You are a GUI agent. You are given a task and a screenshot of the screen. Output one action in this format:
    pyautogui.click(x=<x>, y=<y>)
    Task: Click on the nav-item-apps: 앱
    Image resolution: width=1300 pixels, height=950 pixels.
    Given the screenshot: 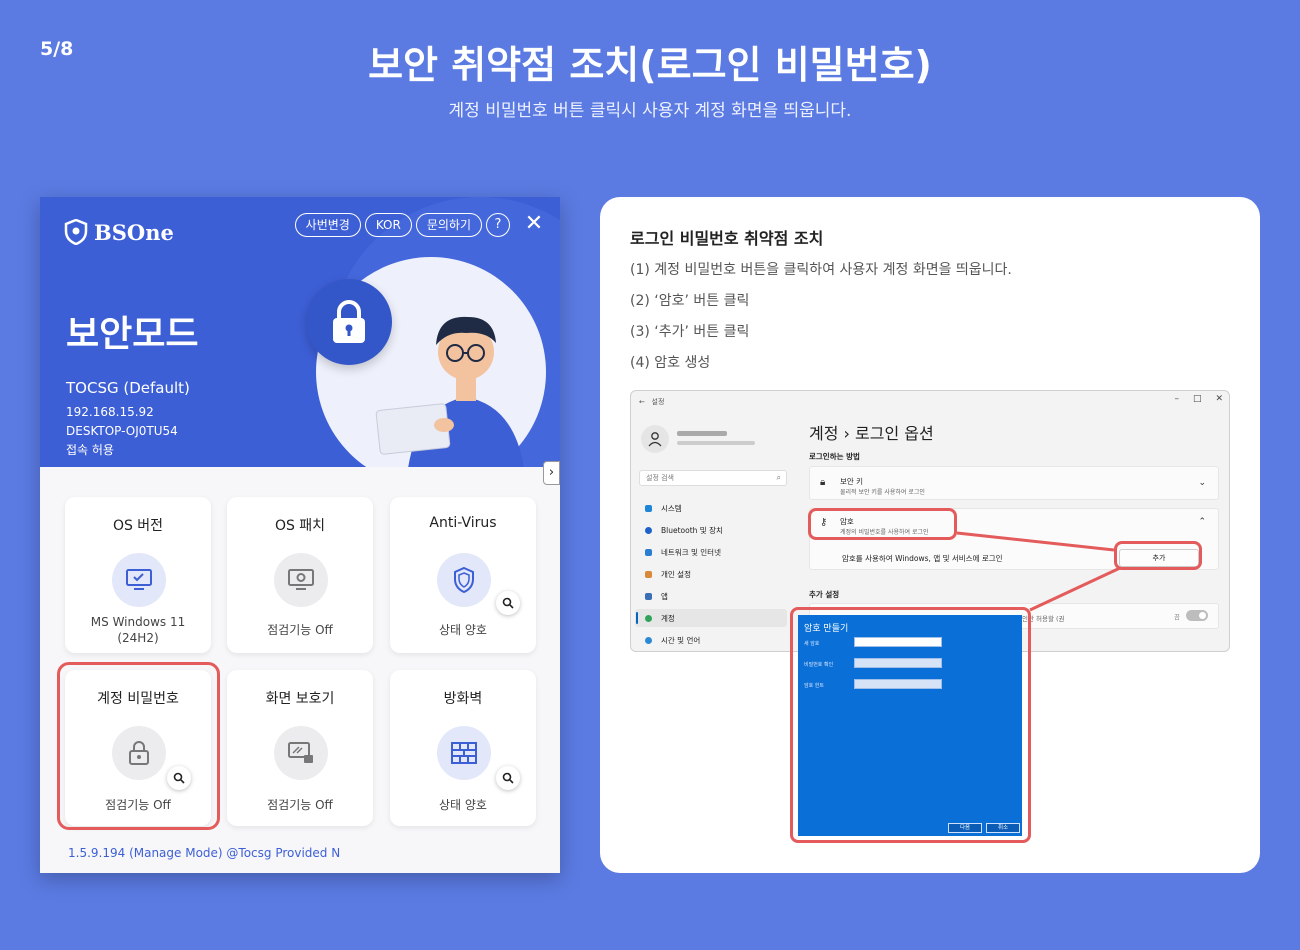 What is the action you would take?
    pyautogui.click(x=656, y=596)
    